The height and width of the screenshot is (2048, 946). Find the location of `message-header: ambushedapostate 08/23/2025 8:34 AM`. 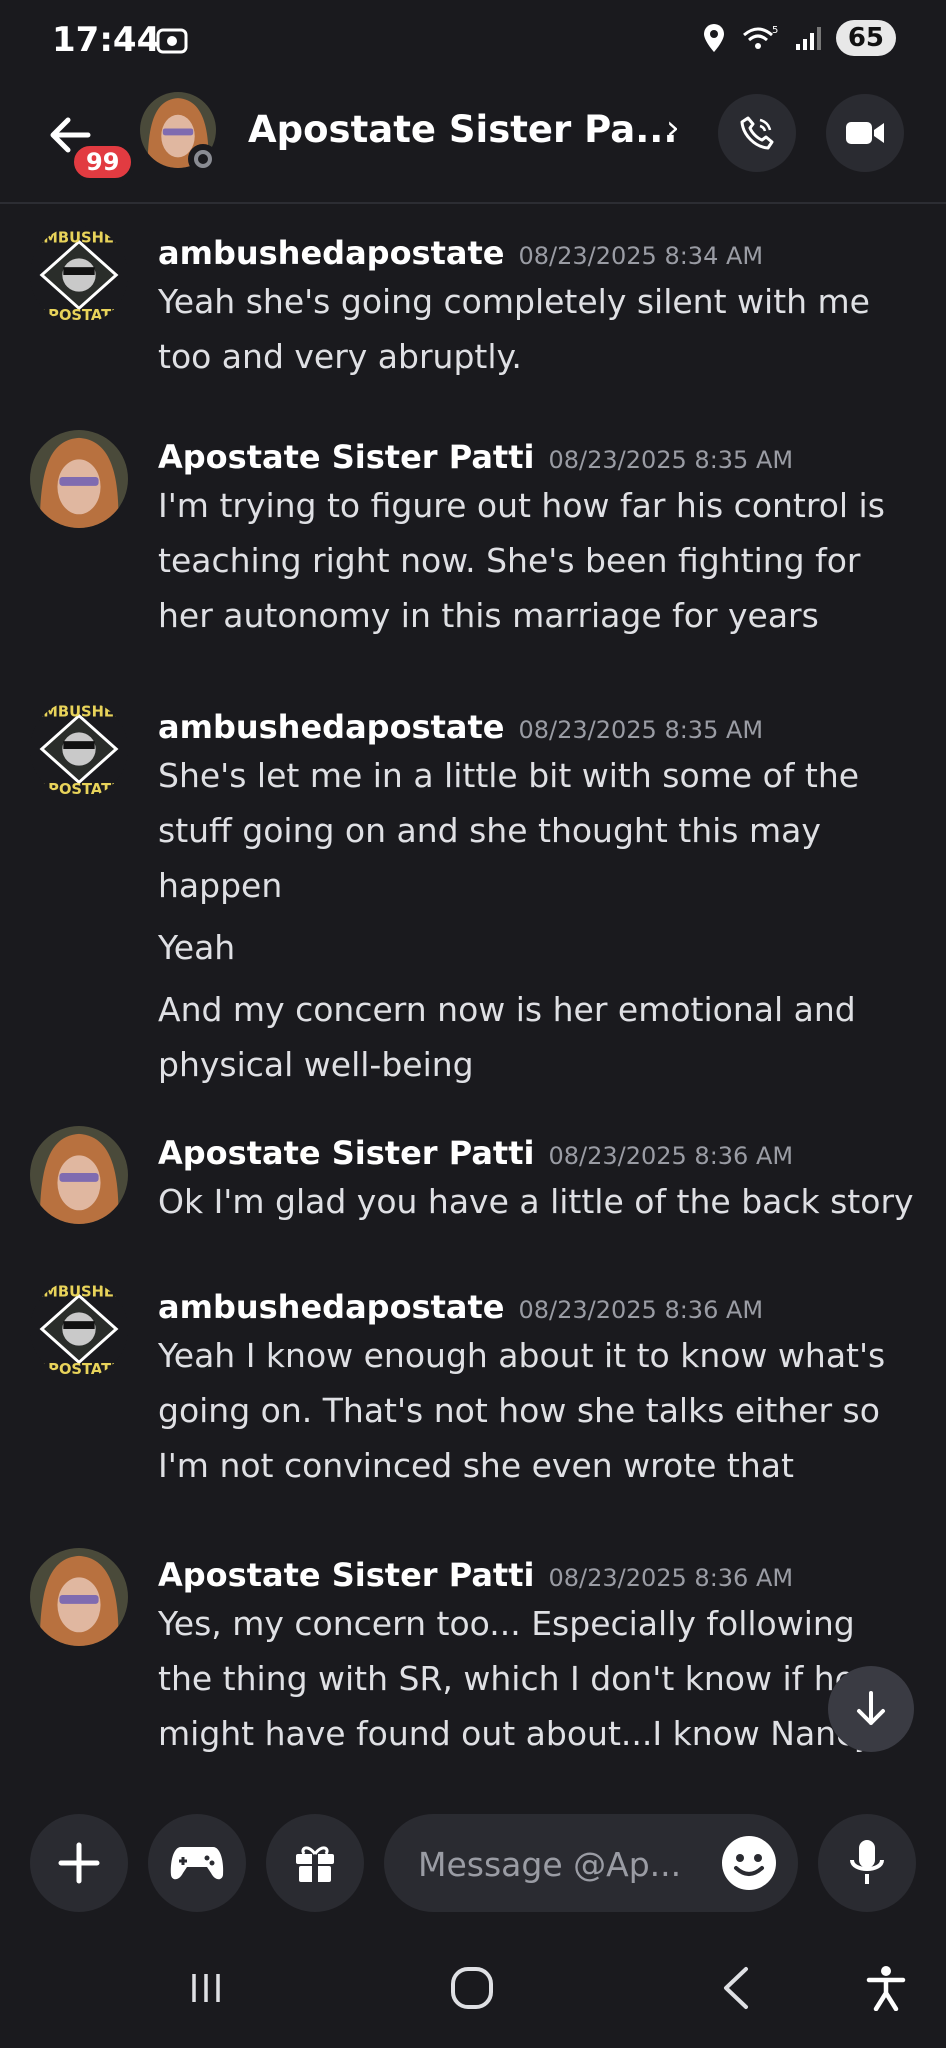

message-header: ambushedapostate 08/23/2025 8:34 AM is located at coordinates (460, 253).